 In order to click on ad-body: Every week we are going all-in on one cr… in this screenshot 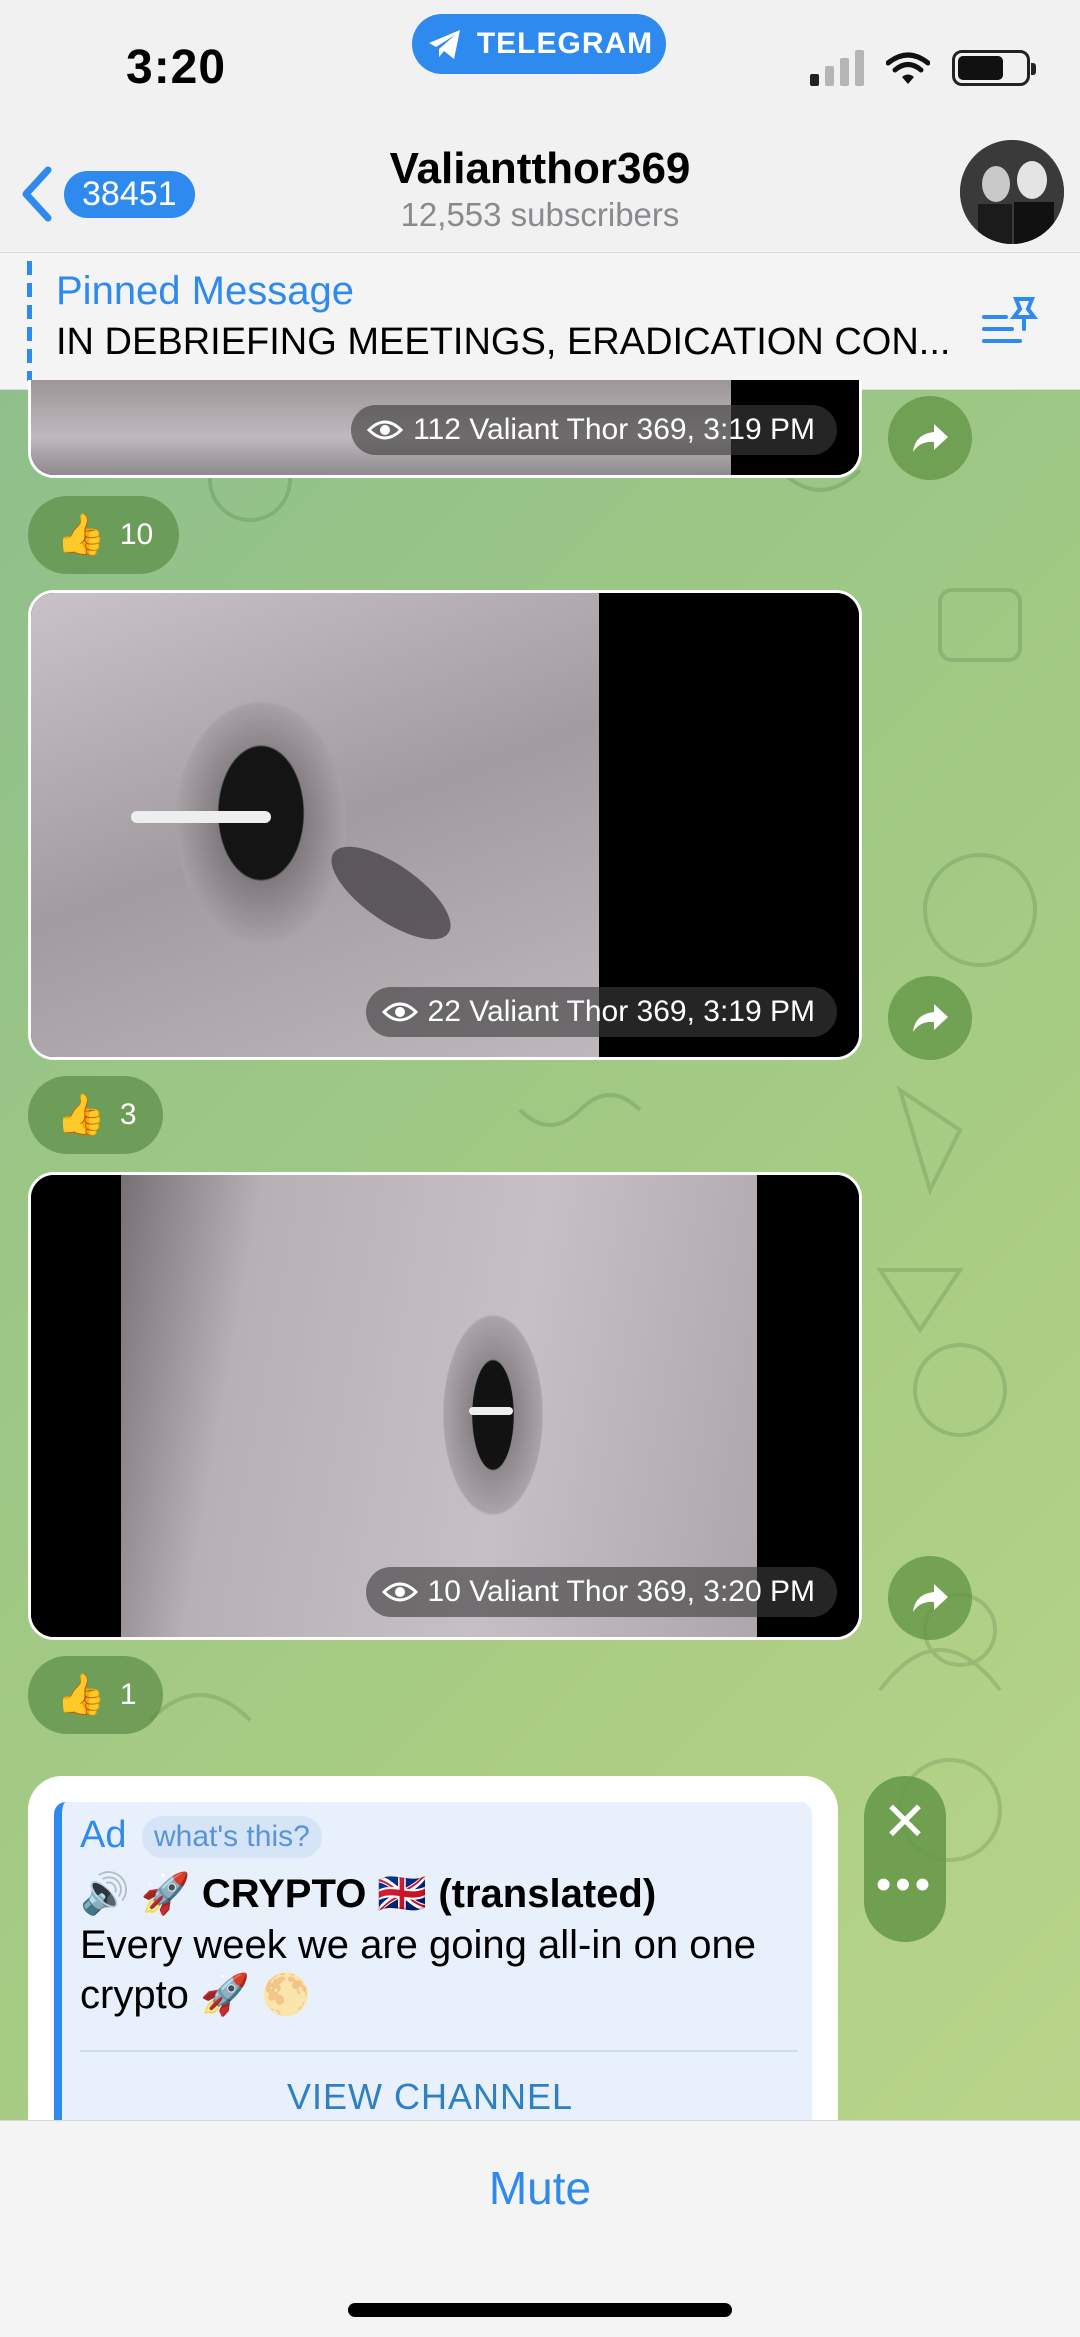, I will do `click(418, 1970)`.